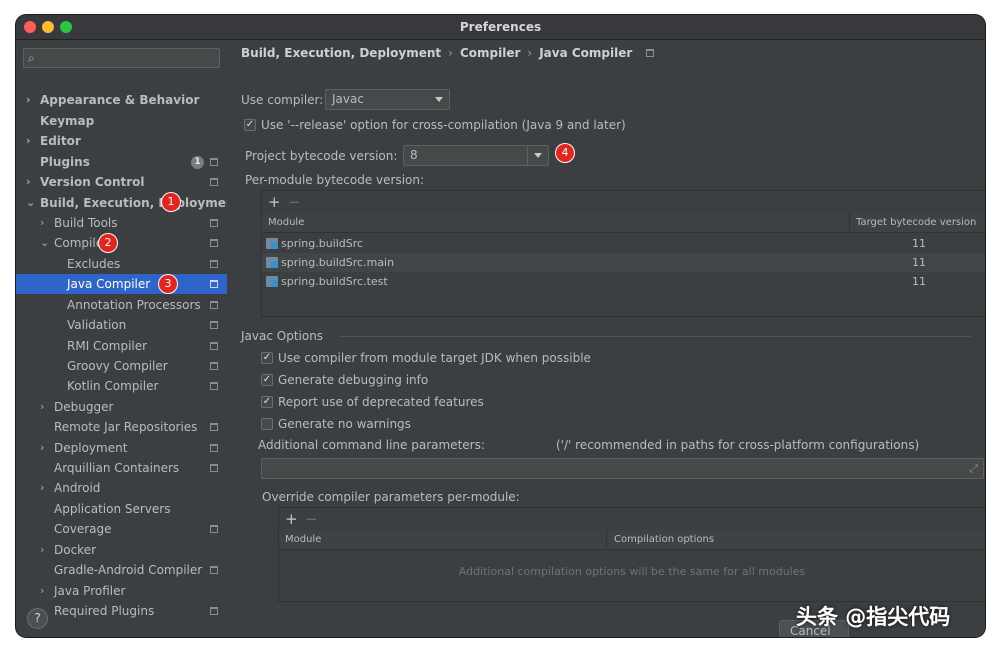 The width and height of the screenshot is (1000, 652). I want to click on title-bar: Preferences, so click(500, 27).